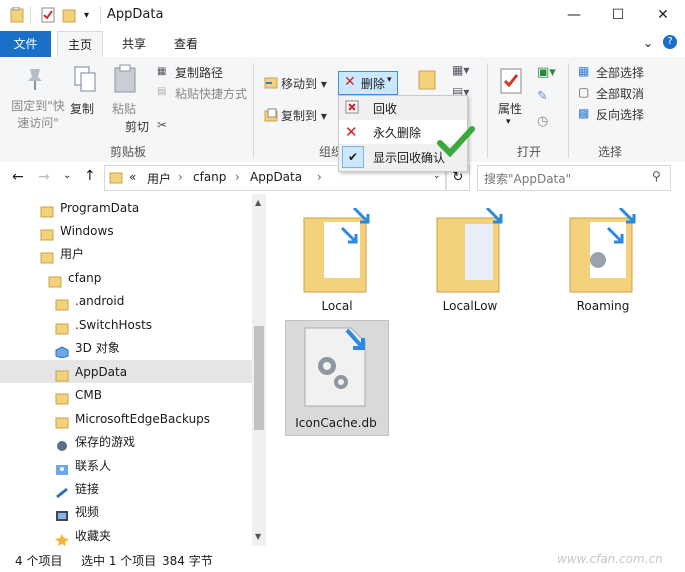  Describe the element at coordinates (656, 176) in the screenshot. I see `search-icon: ⚲` at that location.